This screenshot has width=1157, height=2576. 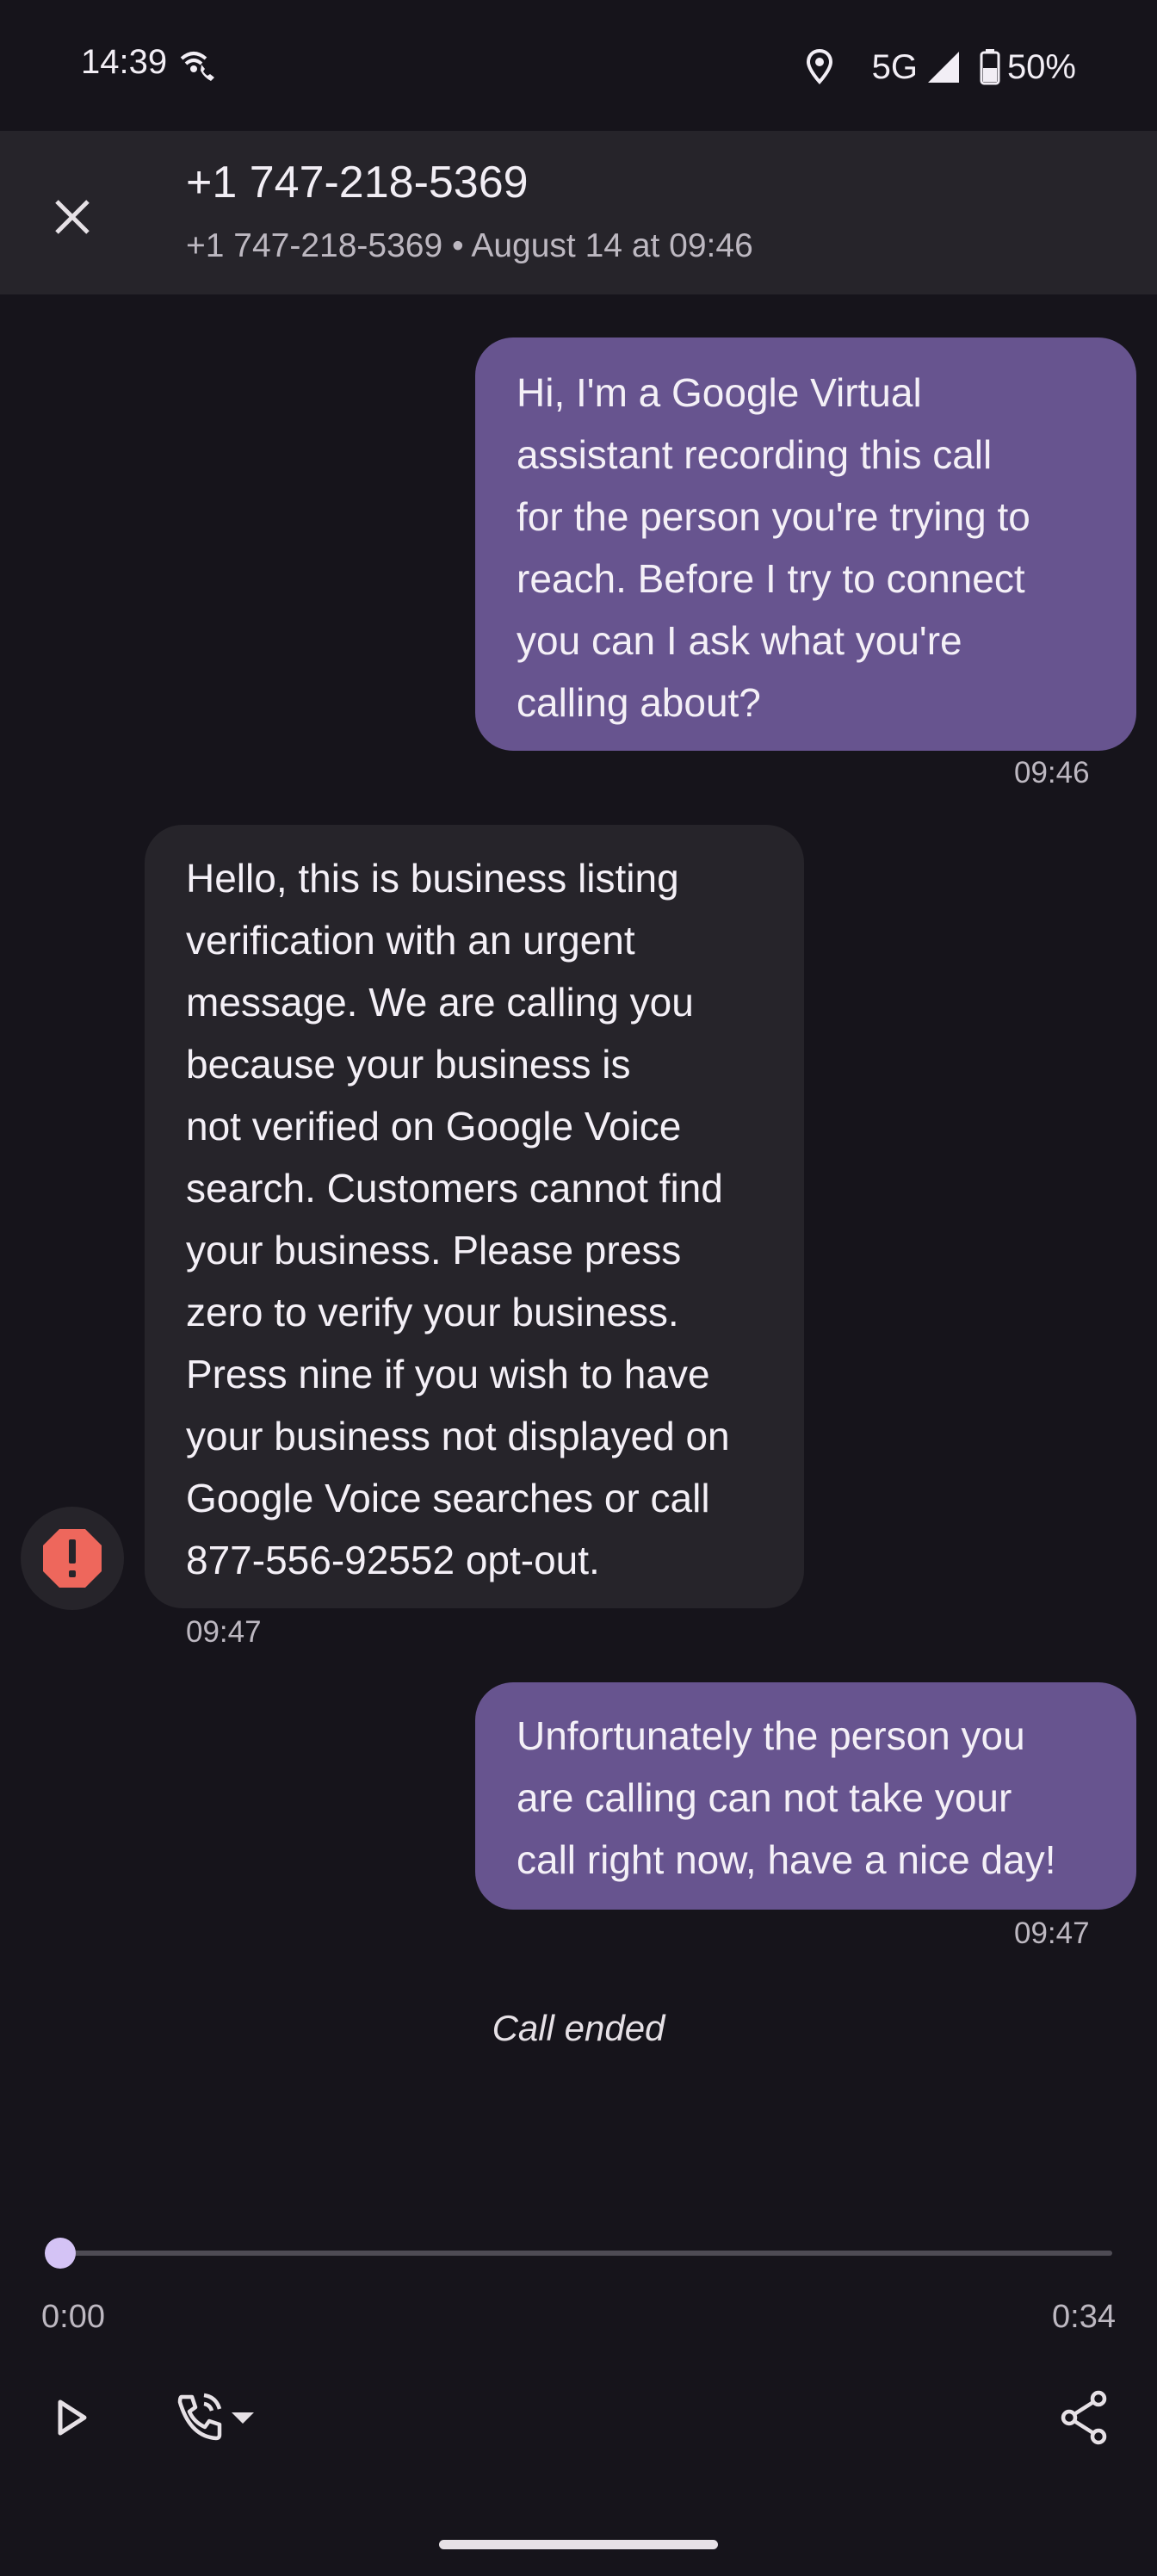 I want to click on play-icon, so click(x=72, y=2418).